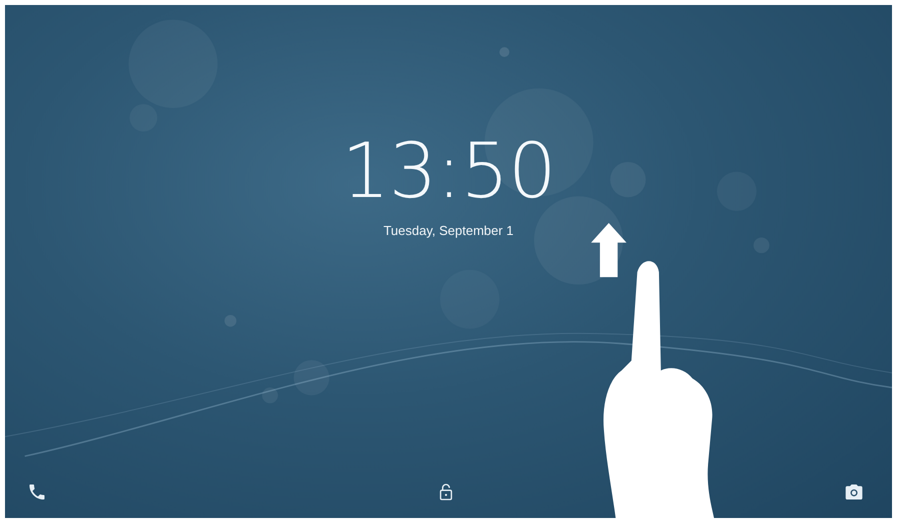 Image resolution: width=897 pixels, height=523 pixels. Describe the element at coordinates (448, 230) in the screenshot. I see `date-text: Tuesday, September 1` at that location.